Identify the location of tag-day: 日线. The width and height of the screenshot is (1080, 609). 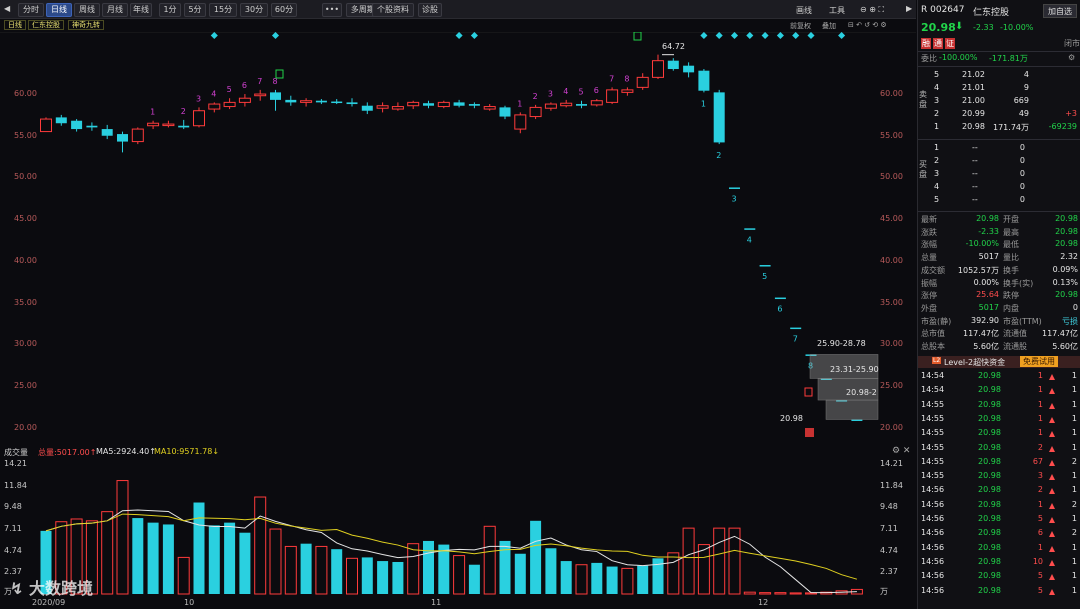
(15, 25).